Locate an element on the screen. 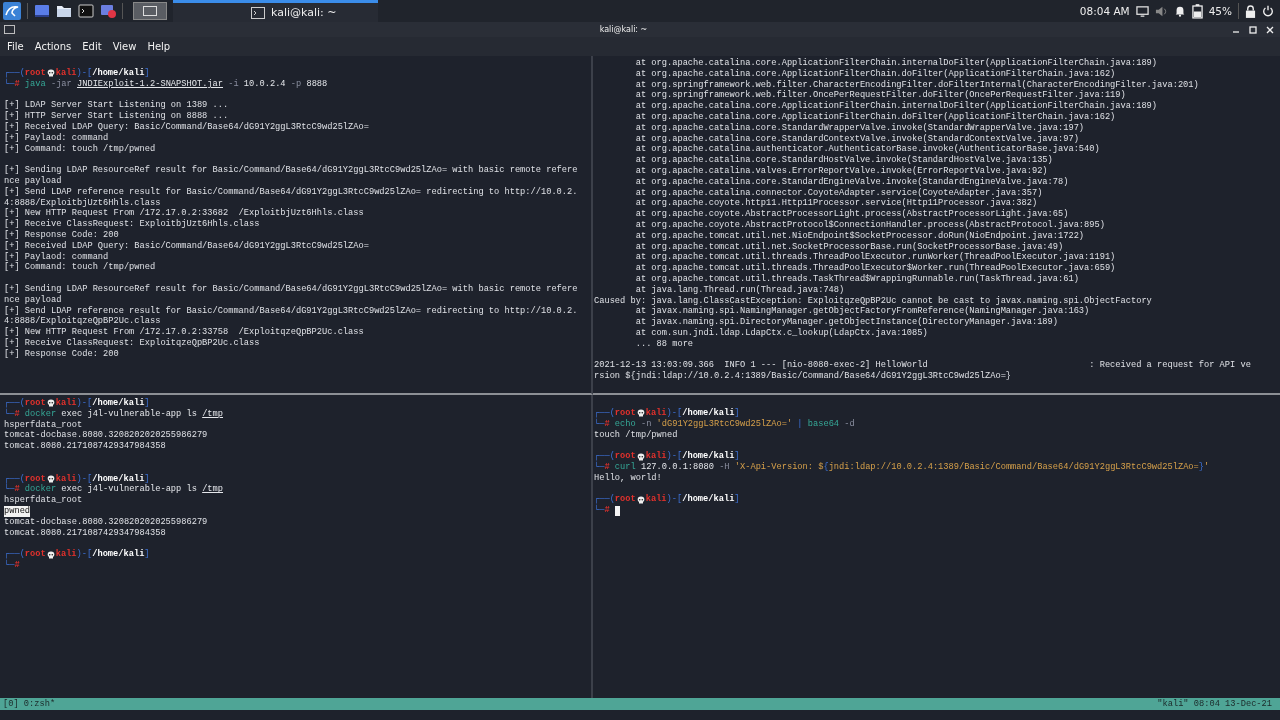 The image size is (1280, 720). output-text: at org.apache.catalina.connector.CoyoteAdapter.service(CoyoteAdapter.java:357) is located at coordinates (838, 192).